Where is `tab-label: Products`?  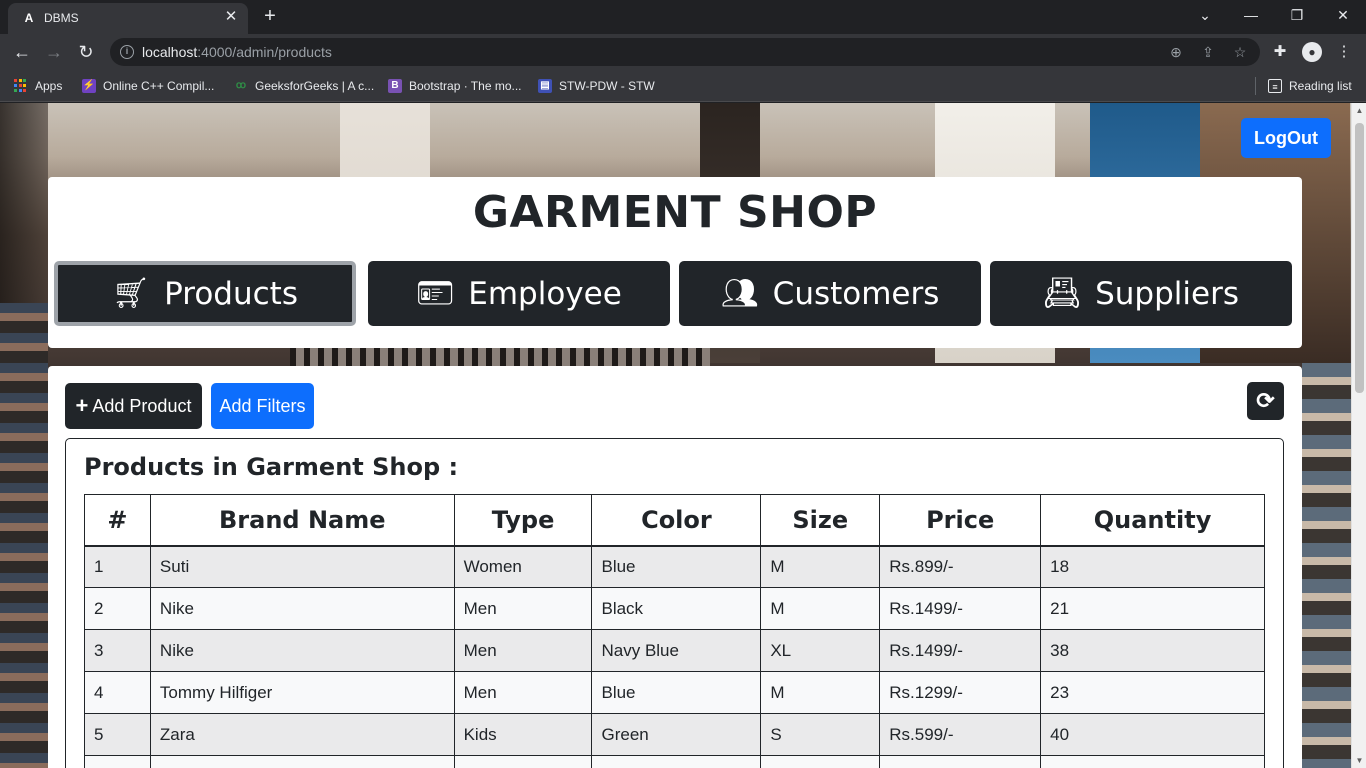 tab-label: Products is located at coordinates (231, 293).